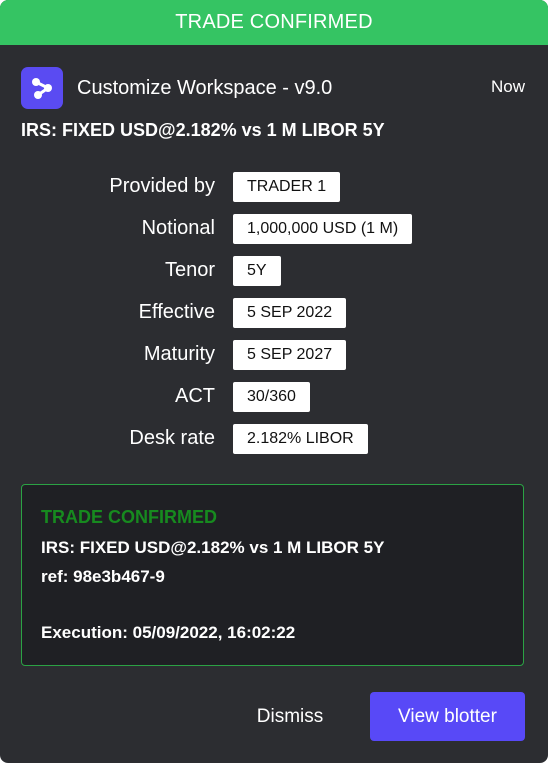 The width and height of the screenshot is (549, 766). What do you see at coordinates (323, 229) in the screenshot?
I see `field-value: 1,000,000 USD (1 M)` at bounding box center [323, 229].